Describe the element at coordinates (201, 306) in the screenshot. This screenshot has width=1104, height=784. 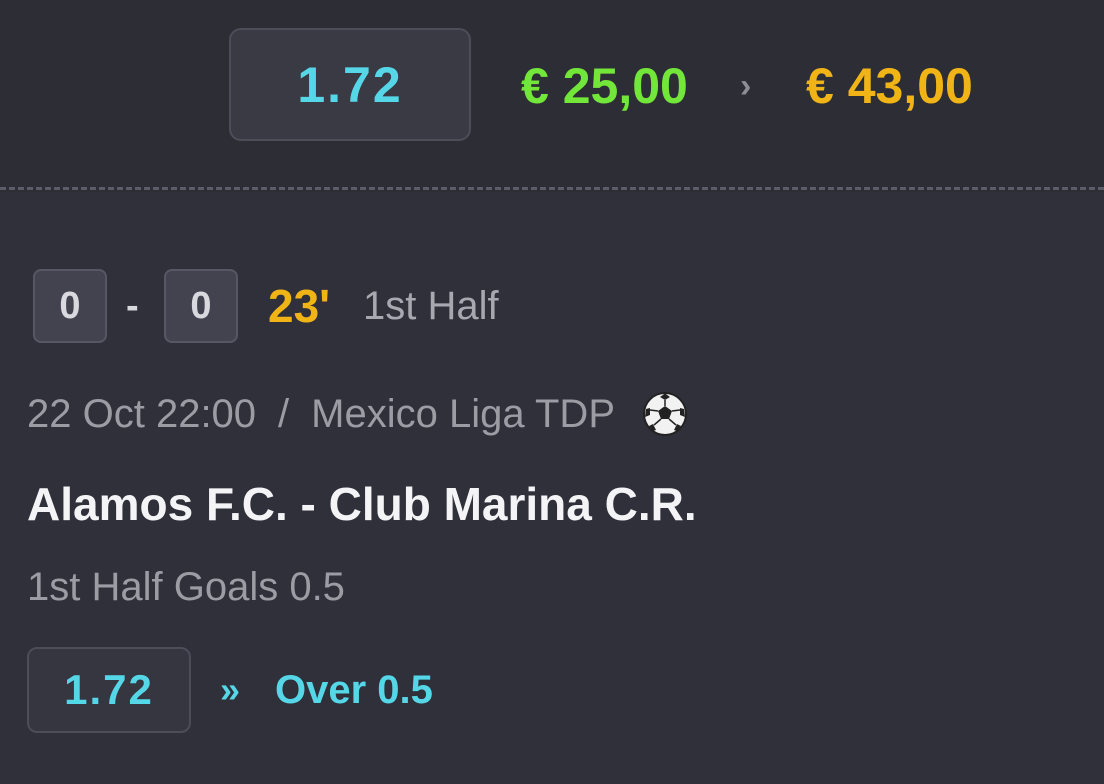
I see `away-score: 0` at that location.